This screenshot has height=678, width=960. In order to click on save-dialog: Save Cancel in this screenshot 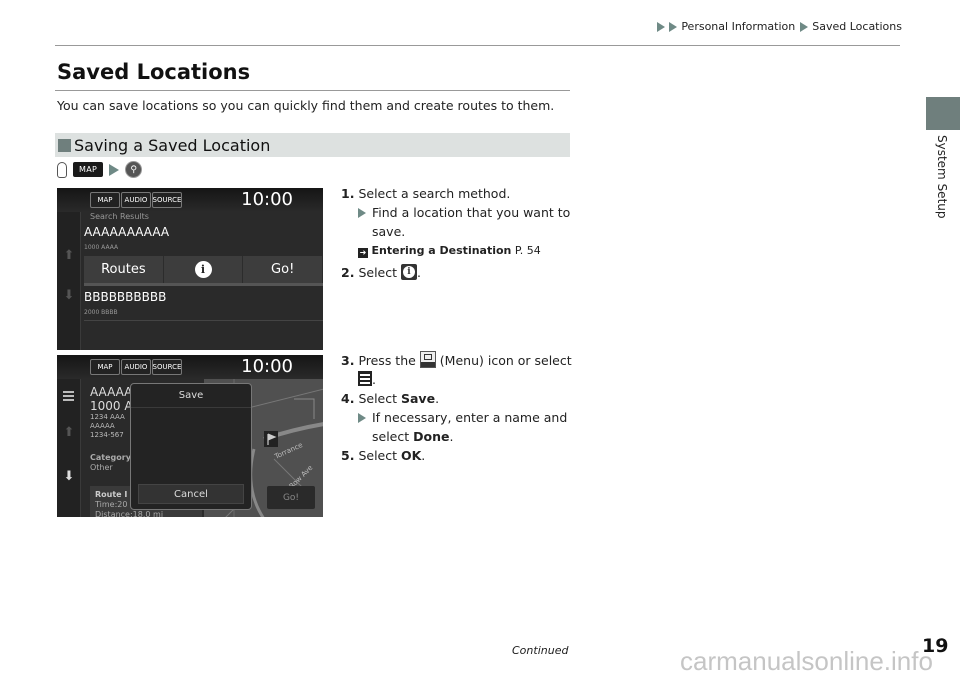, I will do `click(191, 446)`.